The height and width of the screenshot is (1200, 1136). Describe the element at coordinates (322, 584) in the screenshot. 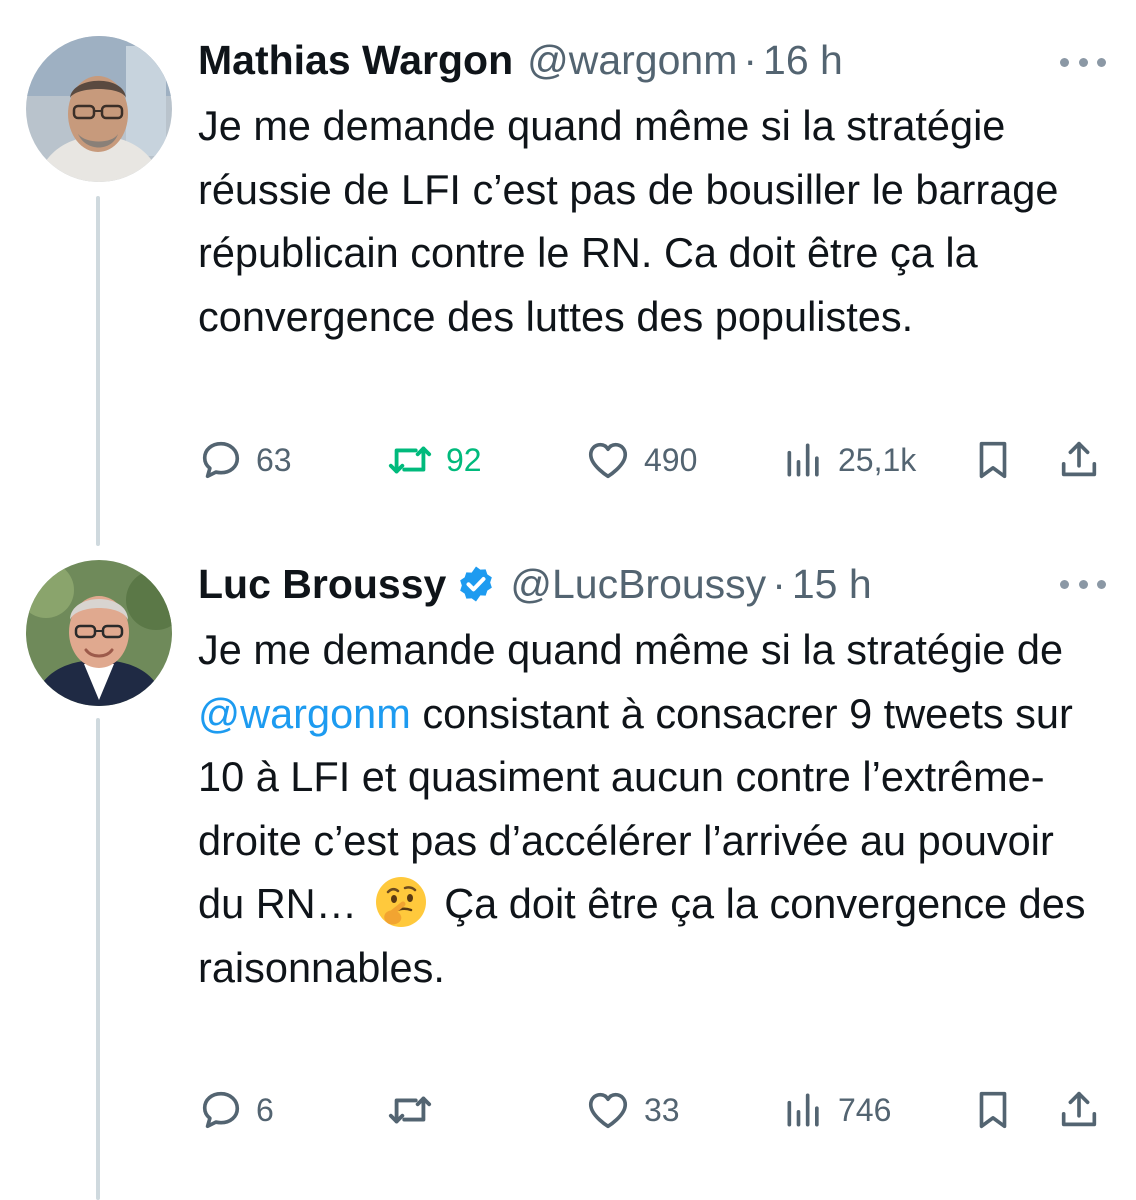

I see `author-name: Luc Broussy` at that location.